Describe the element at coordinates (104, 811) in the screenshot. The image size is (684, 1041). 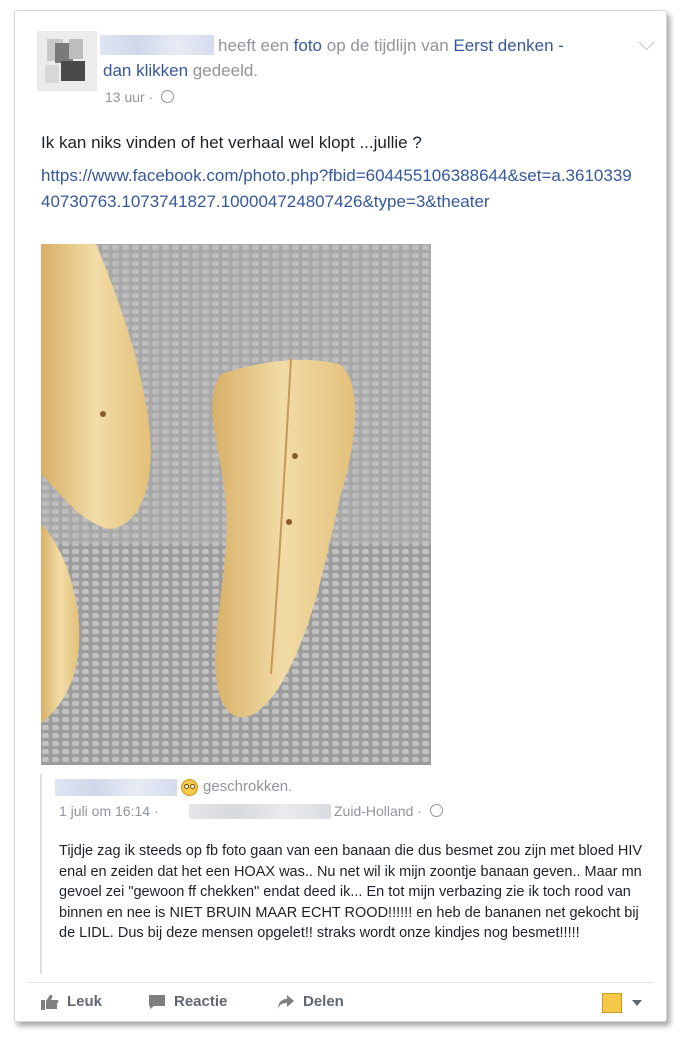
I see `shared-date-text: 1 juli om 16:14` at that location.